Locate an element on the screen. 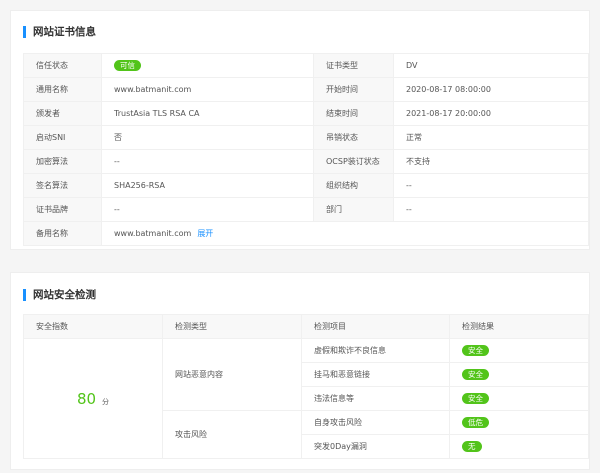 The image size is (600, 473). field-label: 开始时间 is located at coordinates (353, 89).